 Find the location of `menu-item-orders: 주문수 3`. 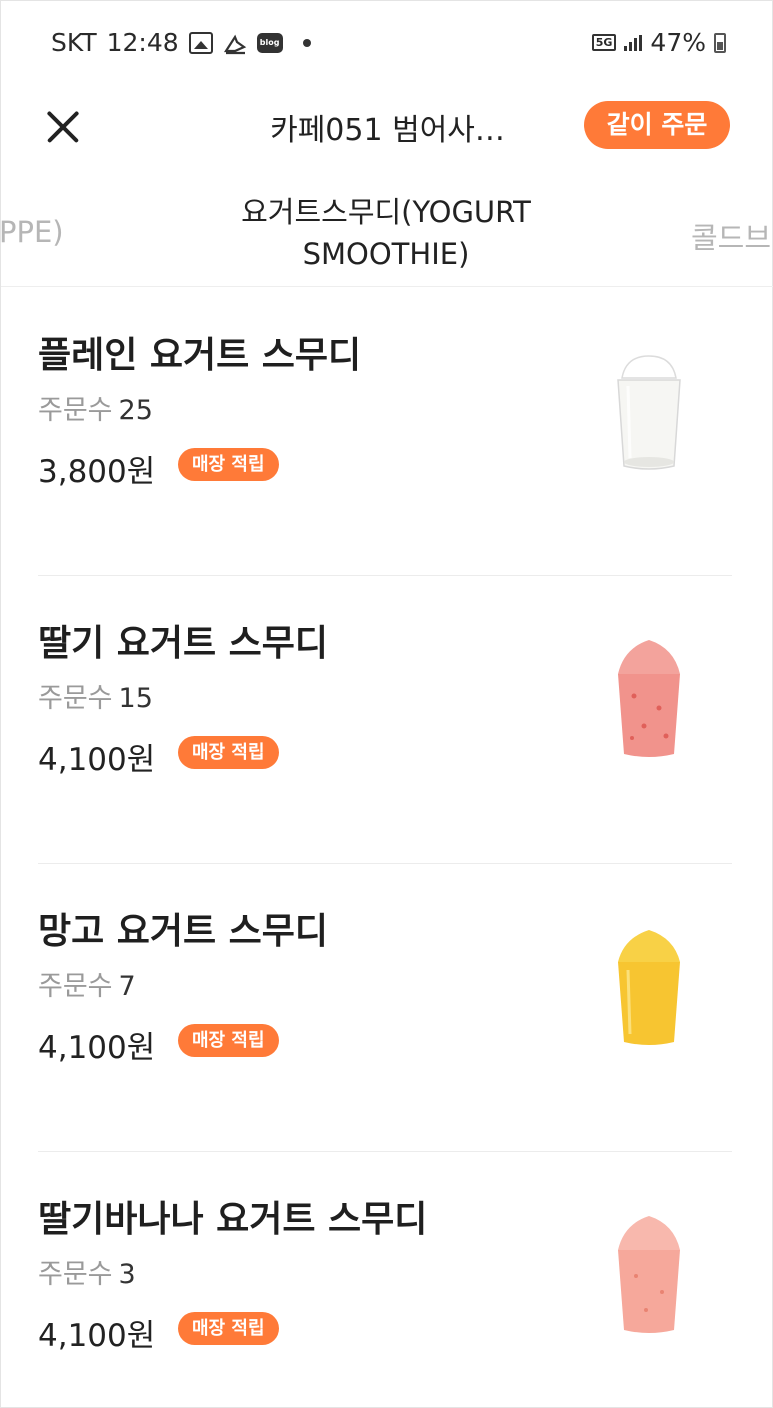

menu-item-orders: 주문수 3 is located at coordinates (87, 1271).